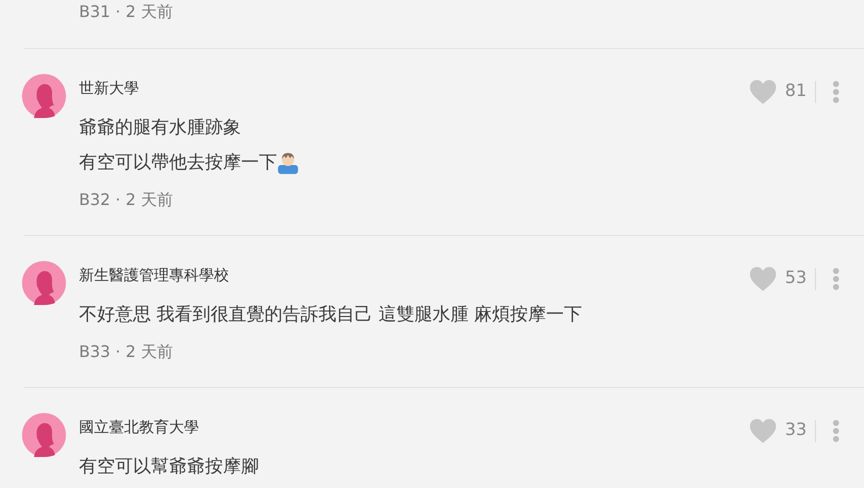 This screenshot has height=488, width=864. I want to click on comment-text: 有空可以帶他去按摩一下, so click(178, 163).